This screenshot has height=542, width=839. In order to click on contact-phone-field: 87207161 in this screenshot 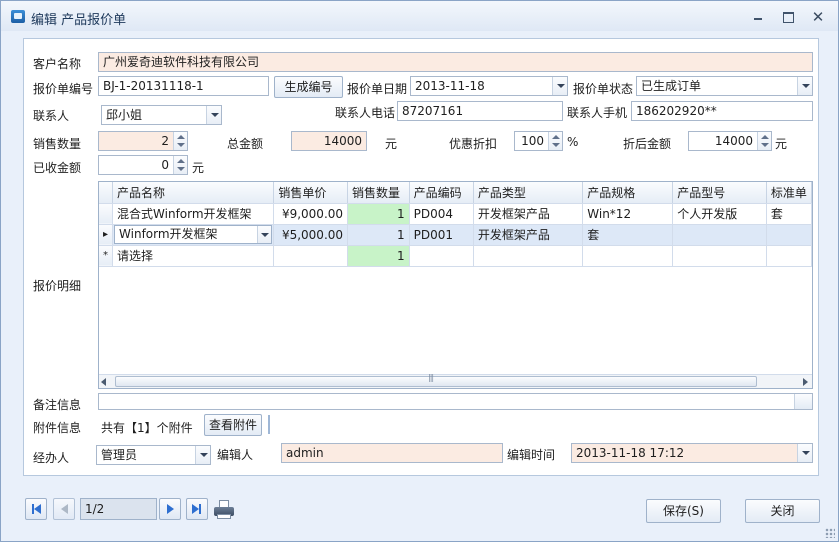, I will do `click(480, 111)`.